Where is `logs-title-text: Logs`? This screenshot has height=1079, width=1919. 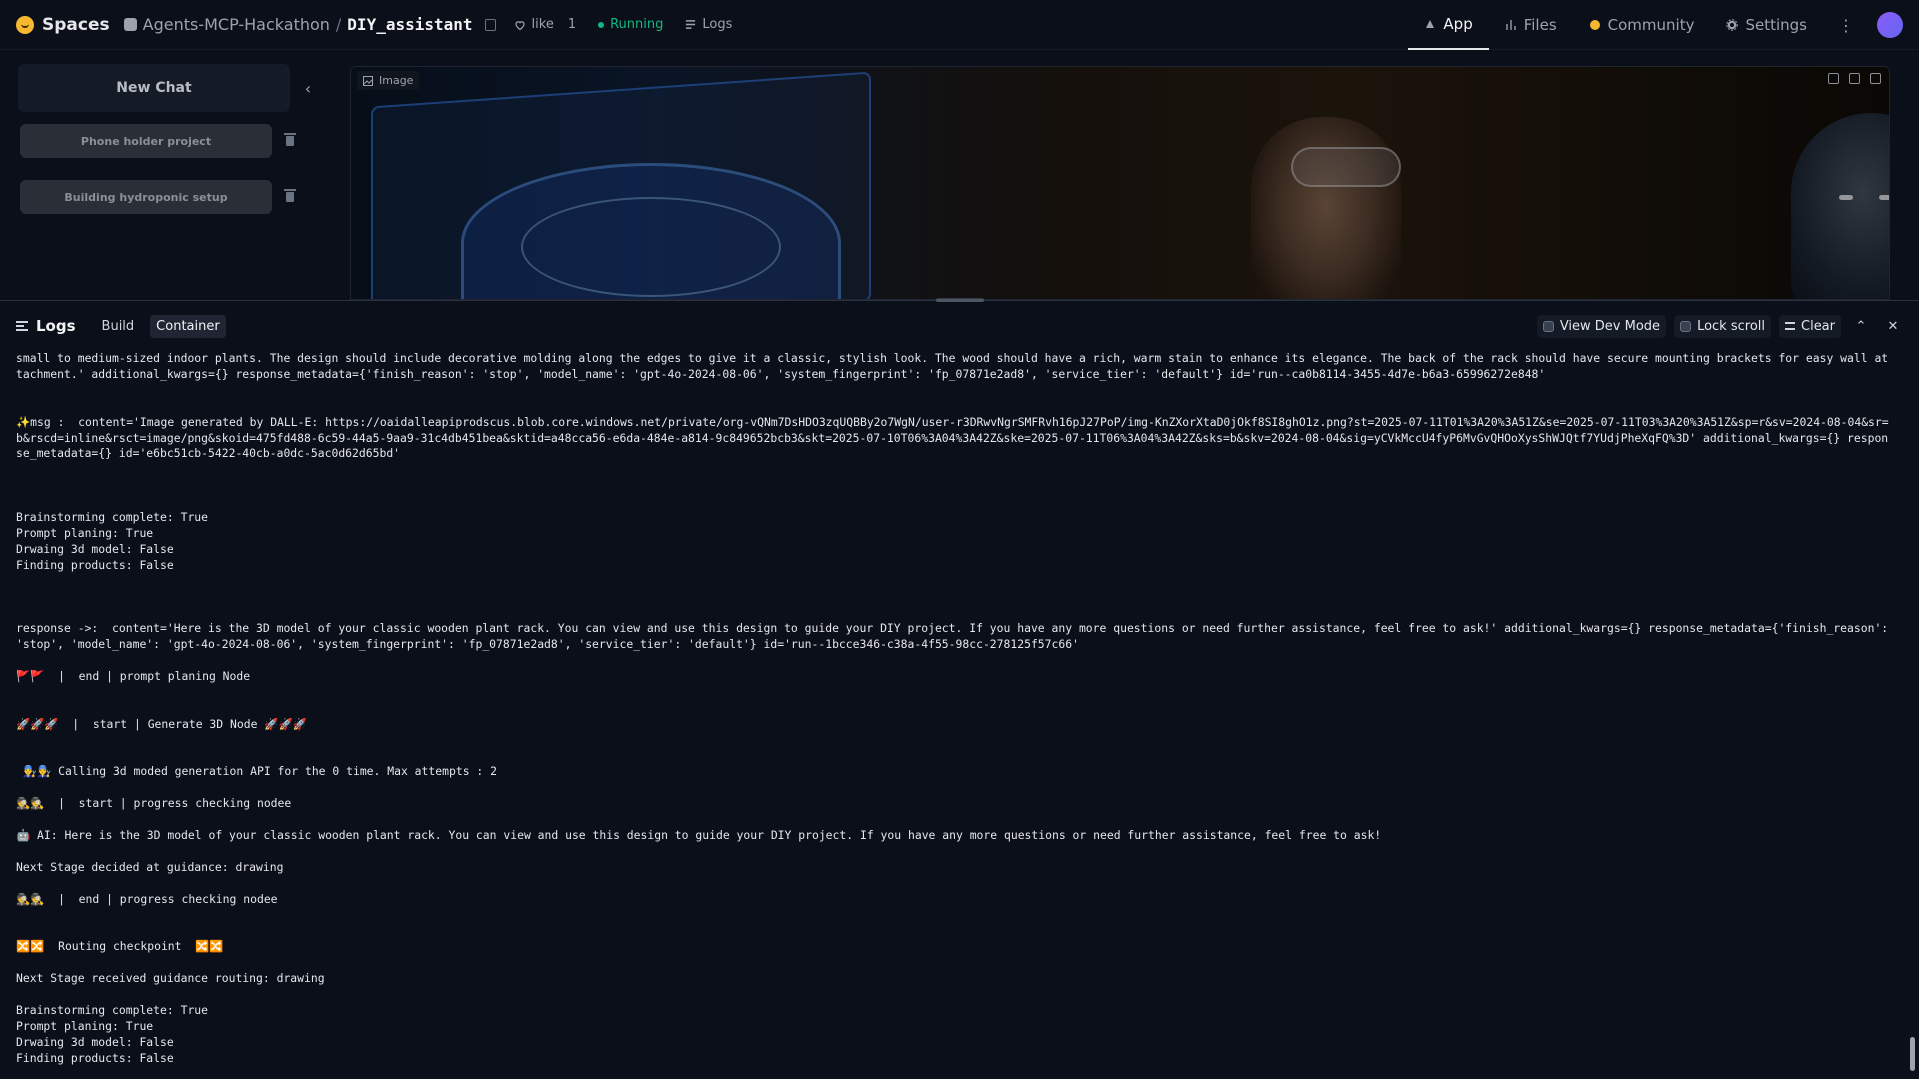 logs-title-text: Logs is located at coordinates (56, 326).